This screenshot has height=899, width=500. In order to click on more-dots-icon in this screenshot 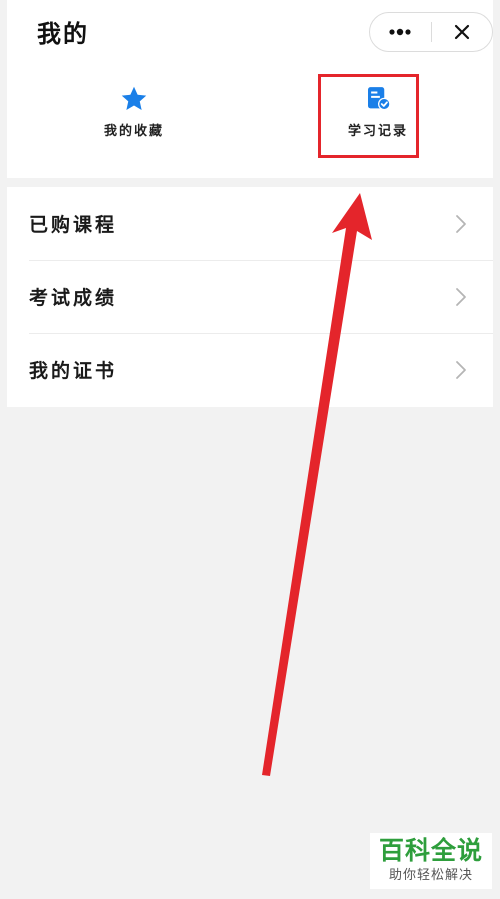, I will do `click(400, 32)`.